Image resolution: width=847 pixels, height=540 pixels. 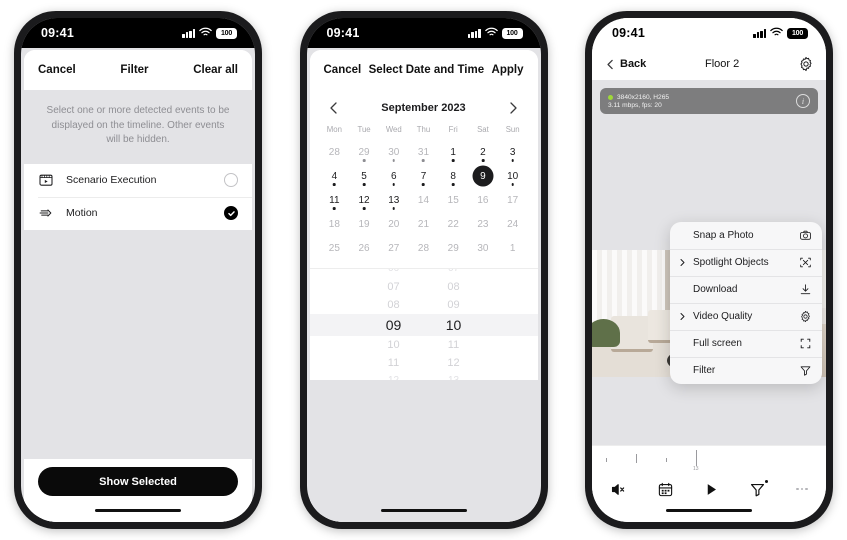 I want to click on page-title: Select Date and Time, so click(x=426, y=70).